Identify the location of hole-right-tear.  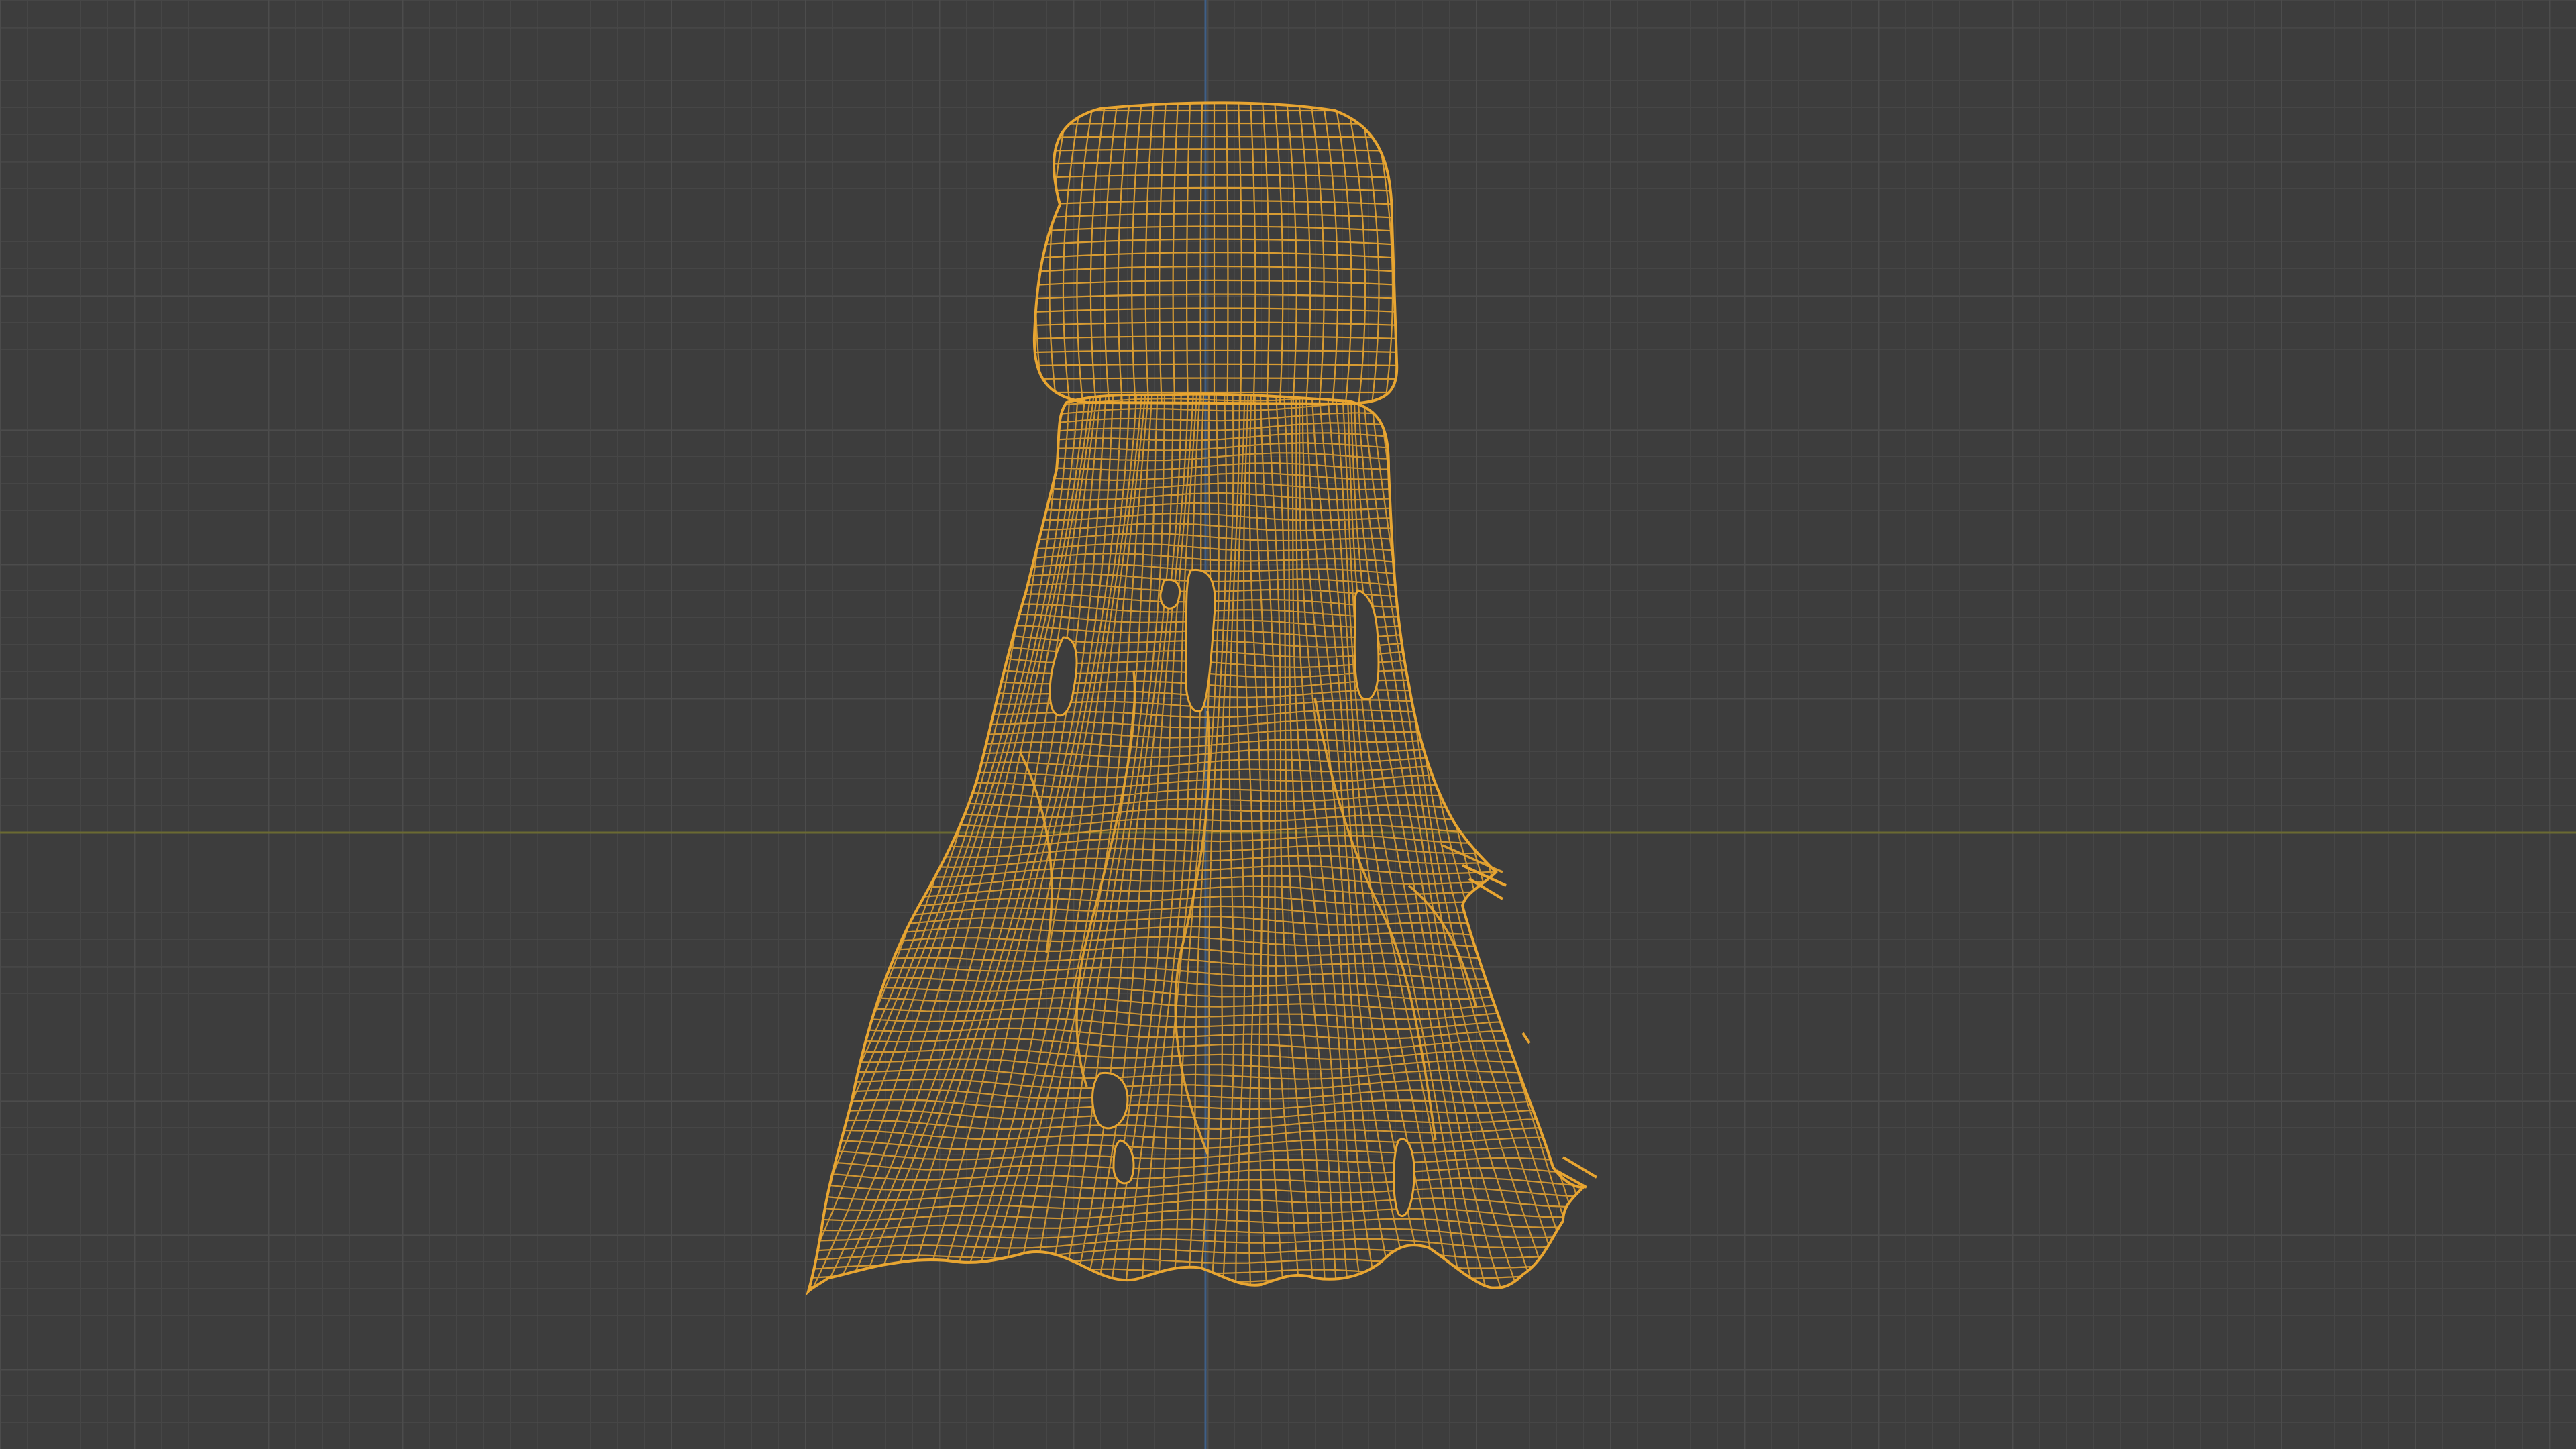
(1404, 1177).